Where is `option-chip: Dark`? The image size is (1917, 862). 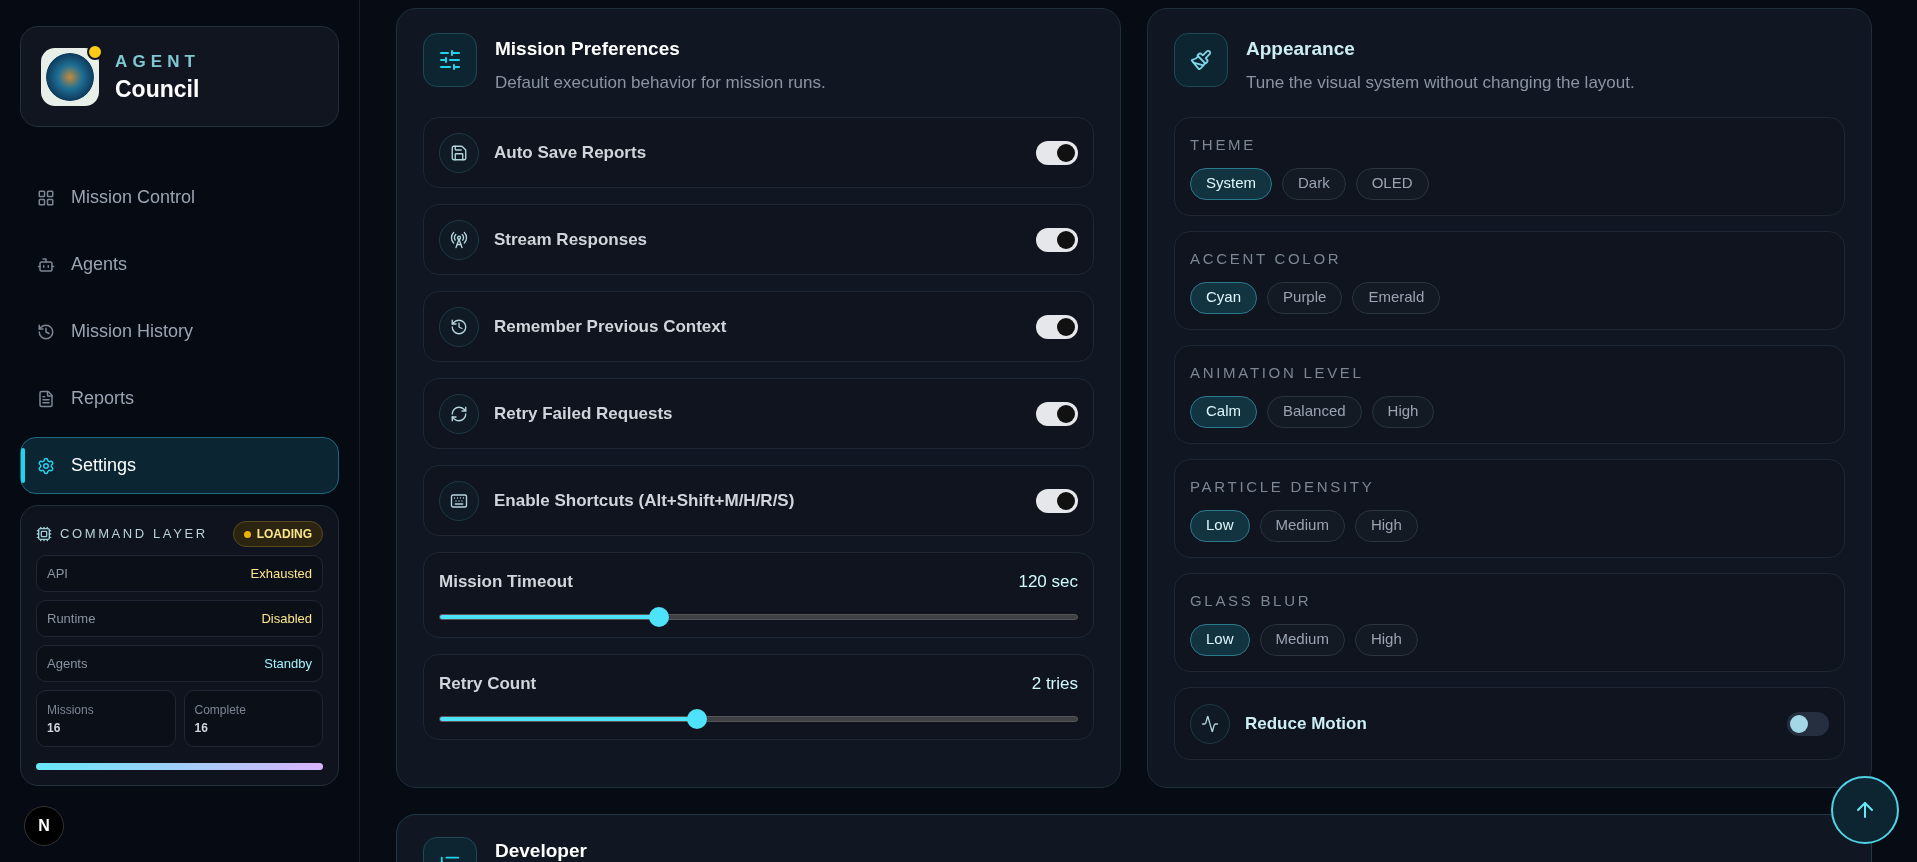 option-chip: Dark is located at coordinates (1314, 183).